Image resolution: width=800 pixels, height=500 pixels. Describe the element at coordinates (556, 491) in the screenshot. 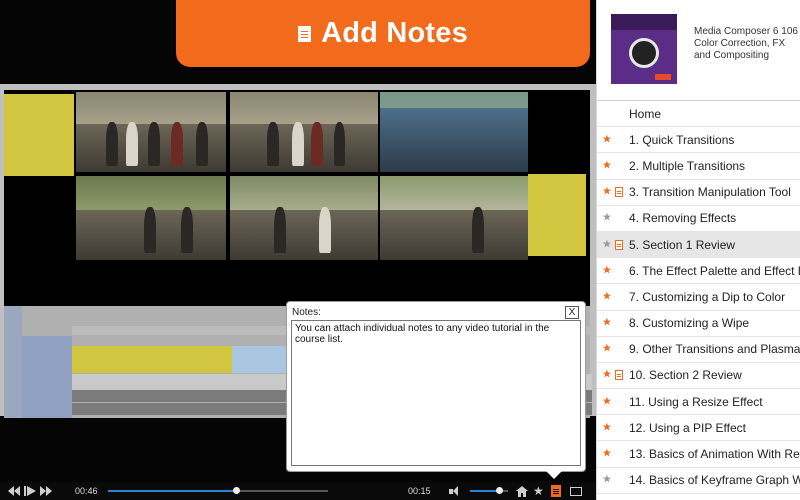

I see `notes-icon` at that location.